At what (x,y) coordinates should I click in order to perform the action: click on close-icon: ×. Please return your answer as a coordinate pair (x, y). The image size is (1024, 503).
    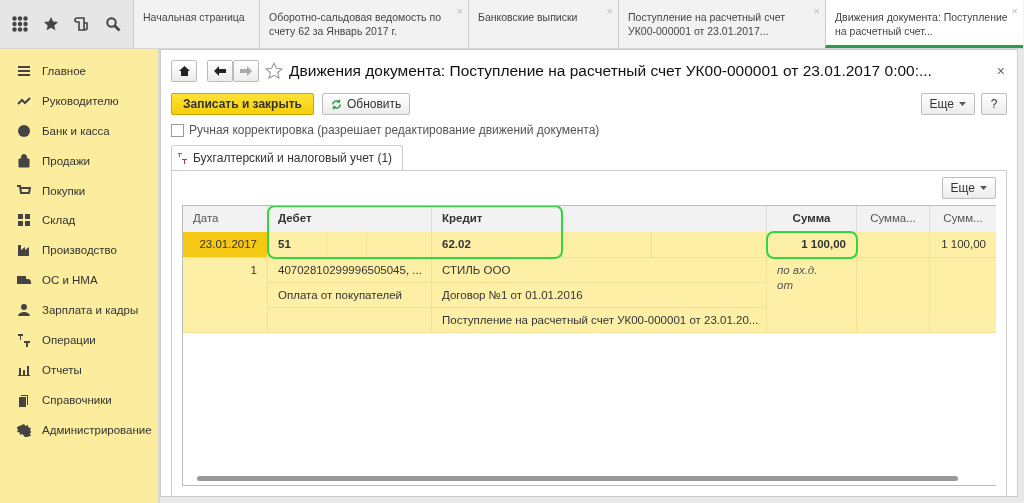
    Looking at the image, I should click on (1000, 71).